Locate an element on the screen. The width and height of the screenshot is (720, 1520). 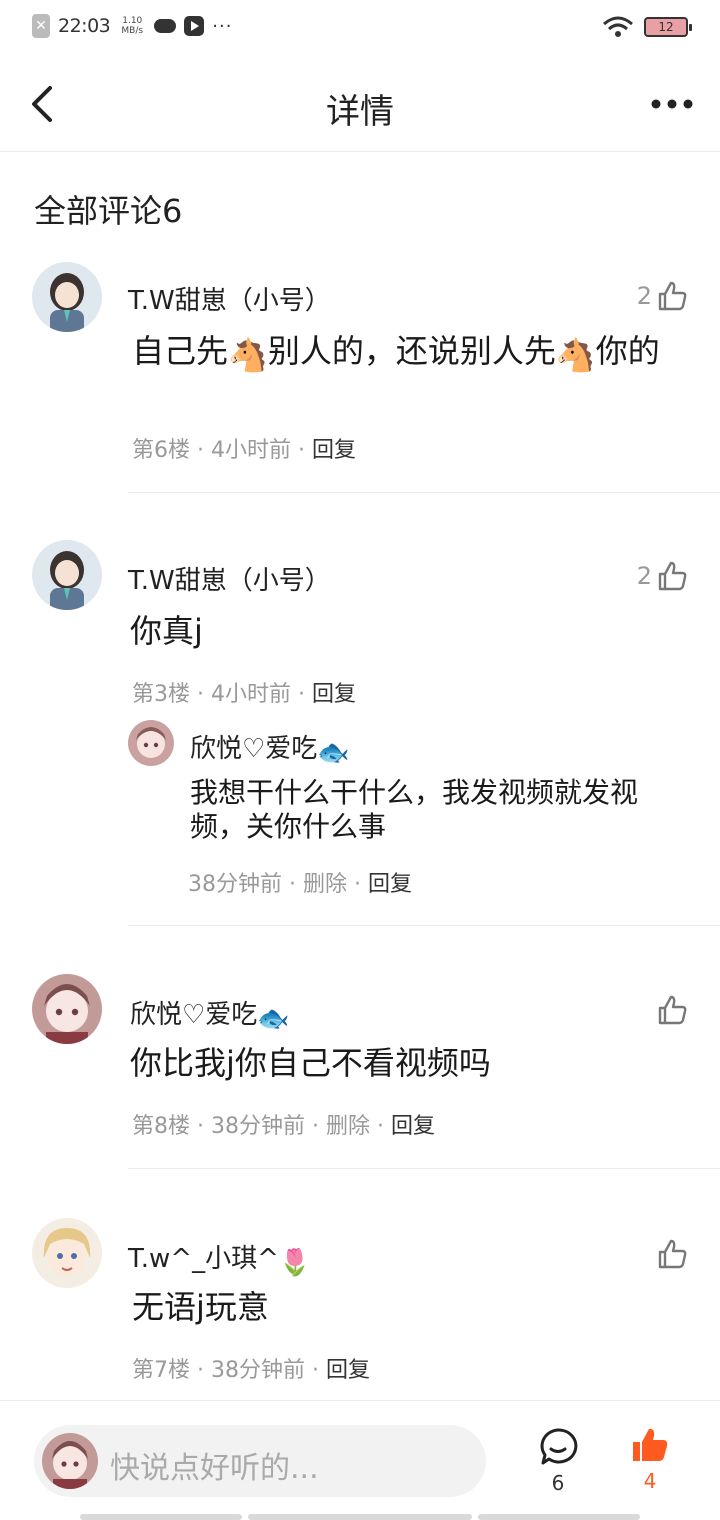
comment-text-part: 别人的，还说别人先 is located at coordinates (411, 351).